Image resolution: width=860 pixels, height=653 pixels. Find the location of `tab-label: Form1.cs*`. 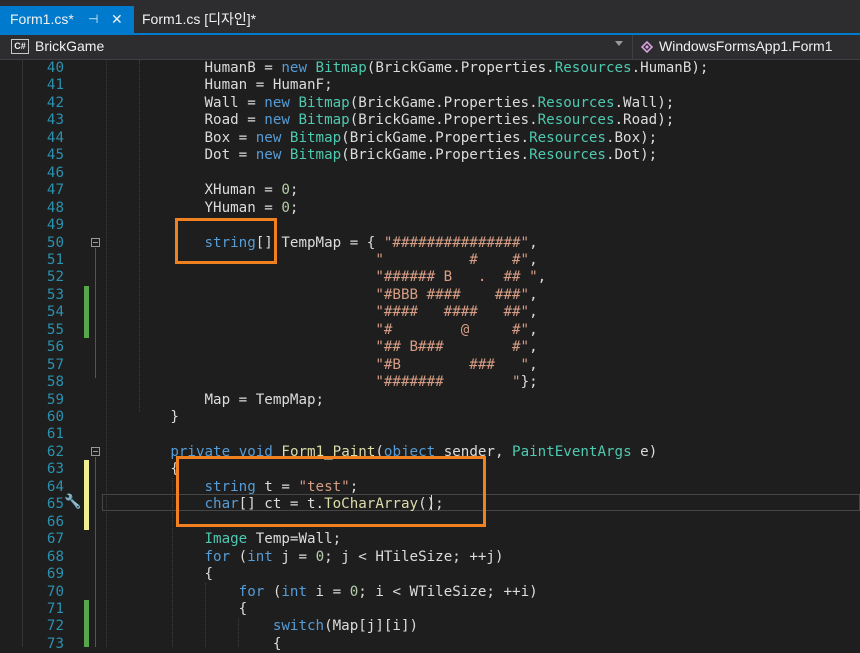

tab-label: Form1.cs* is located at coordinates (42, 19).